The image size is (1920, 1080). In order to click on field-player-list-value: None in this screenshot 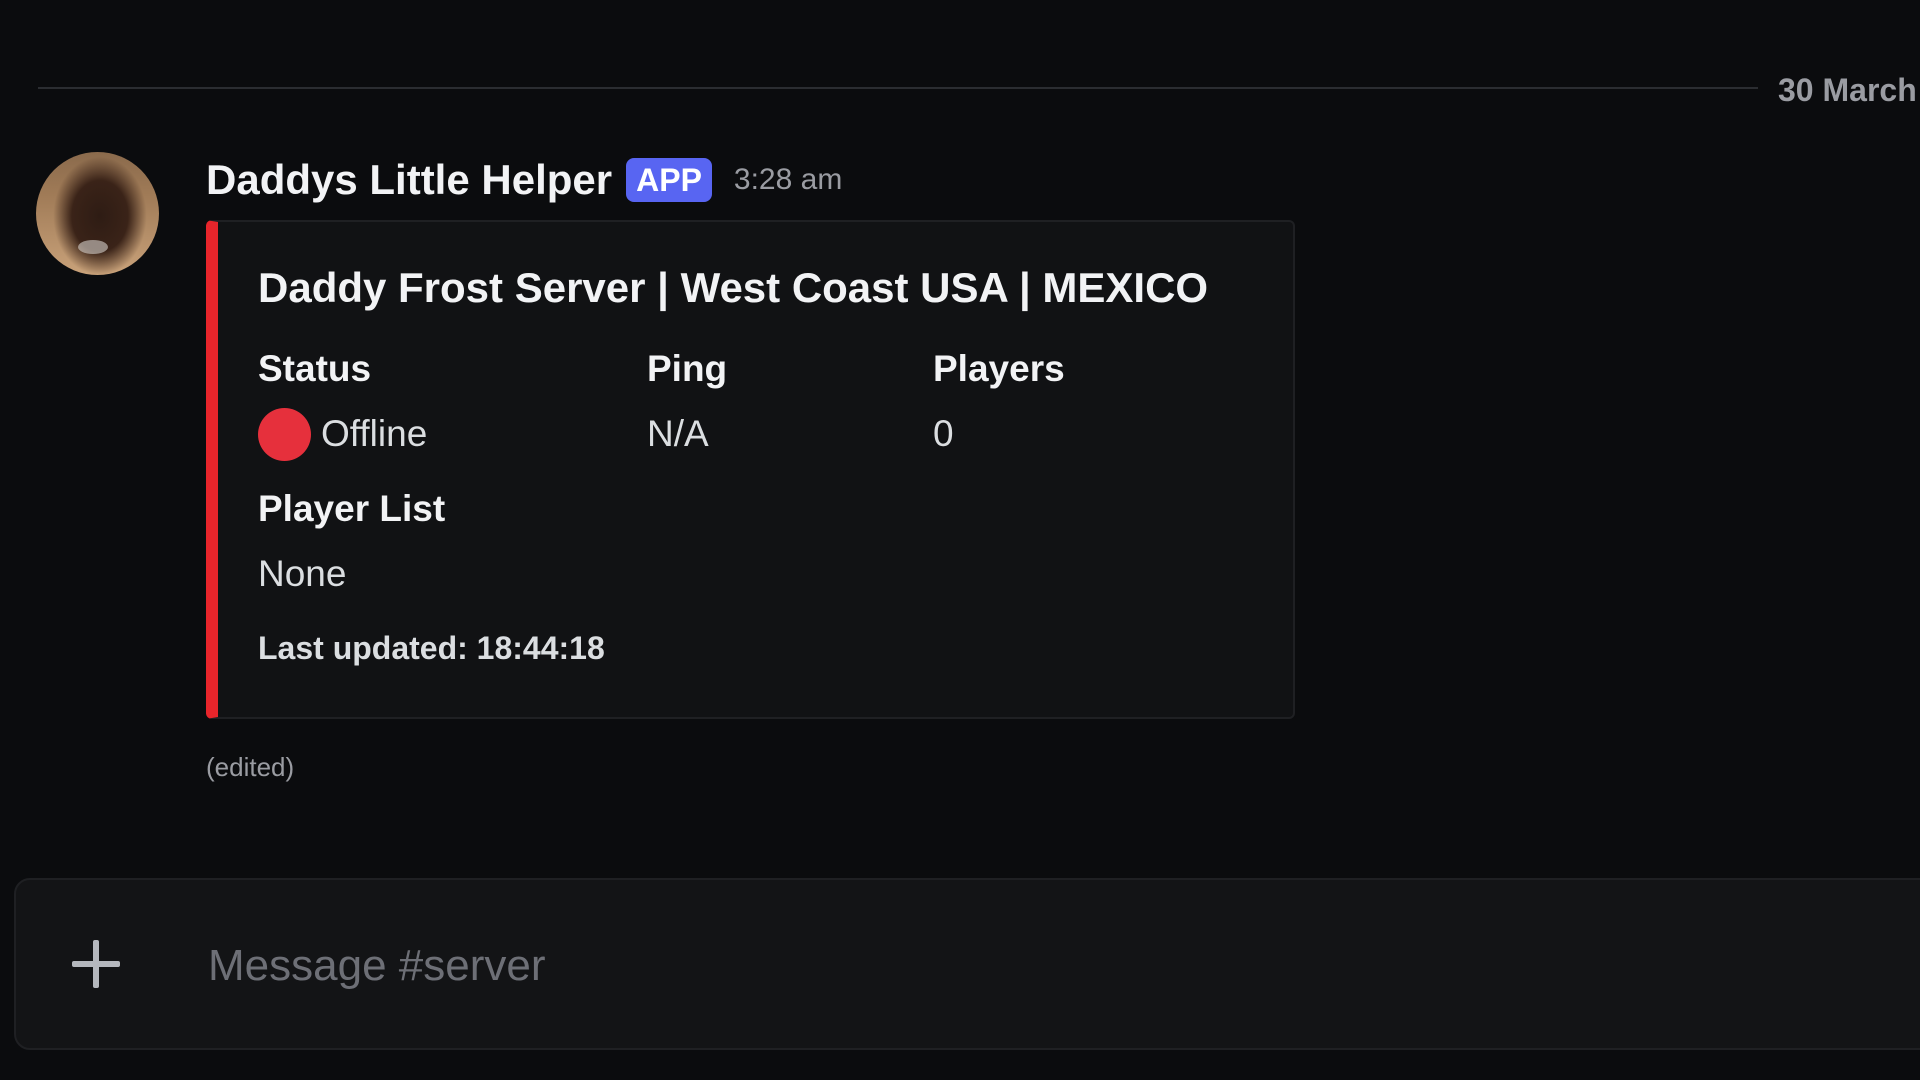, I will do `click(302, 573)`.